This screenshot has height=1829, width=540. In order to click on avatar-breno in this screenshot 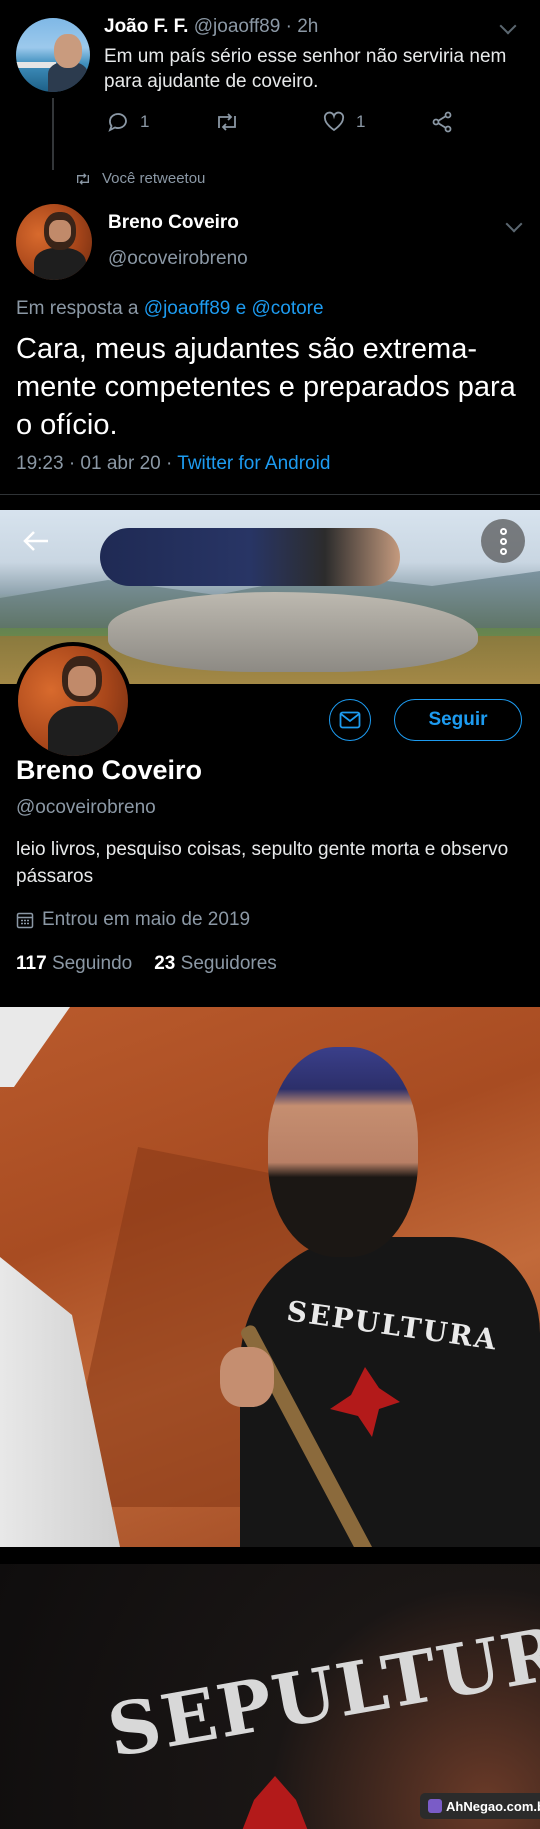, I will do `click(54, 242)`.